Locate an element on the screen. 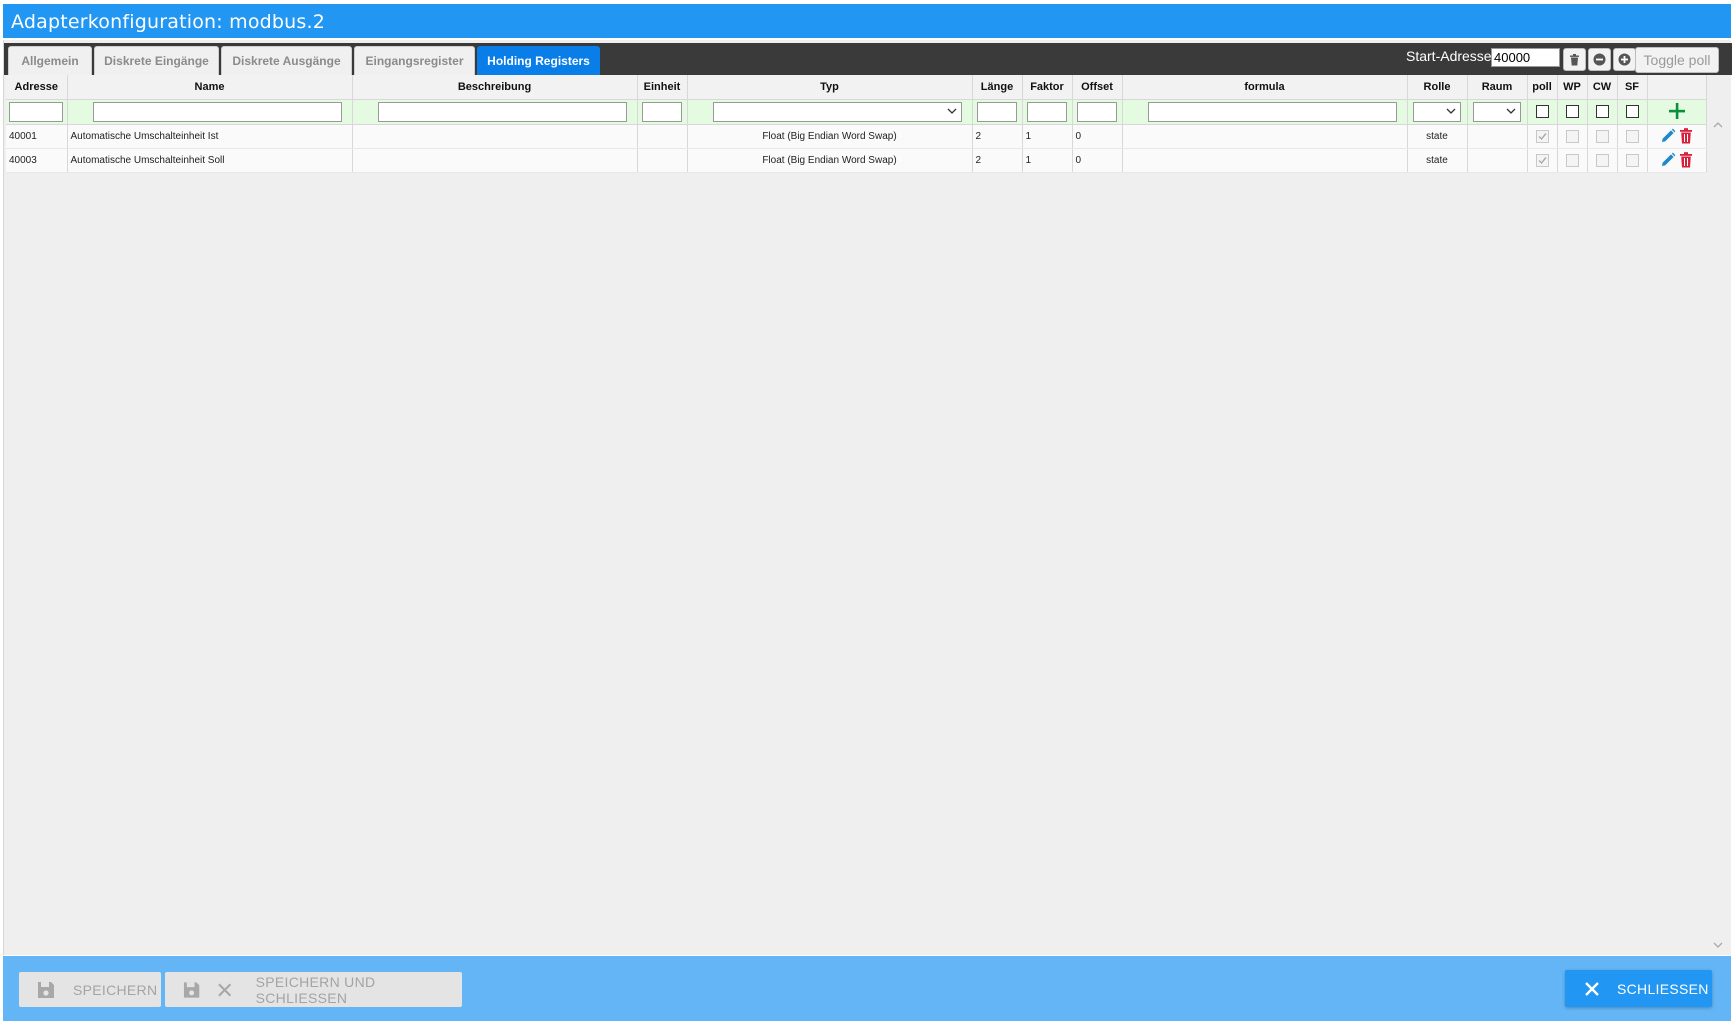  filter-sf-checkbox is located at coordinates (1632, 111).